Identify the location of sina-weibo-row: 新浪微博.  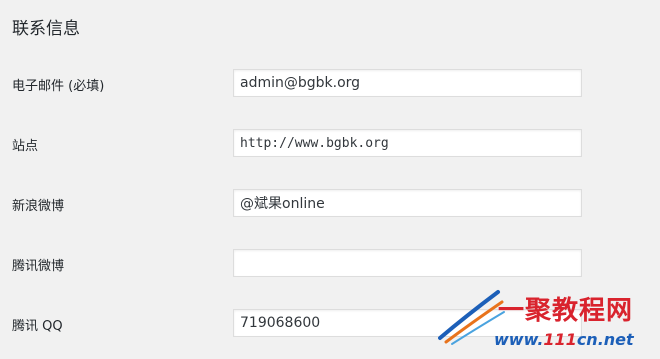
(330, 204).